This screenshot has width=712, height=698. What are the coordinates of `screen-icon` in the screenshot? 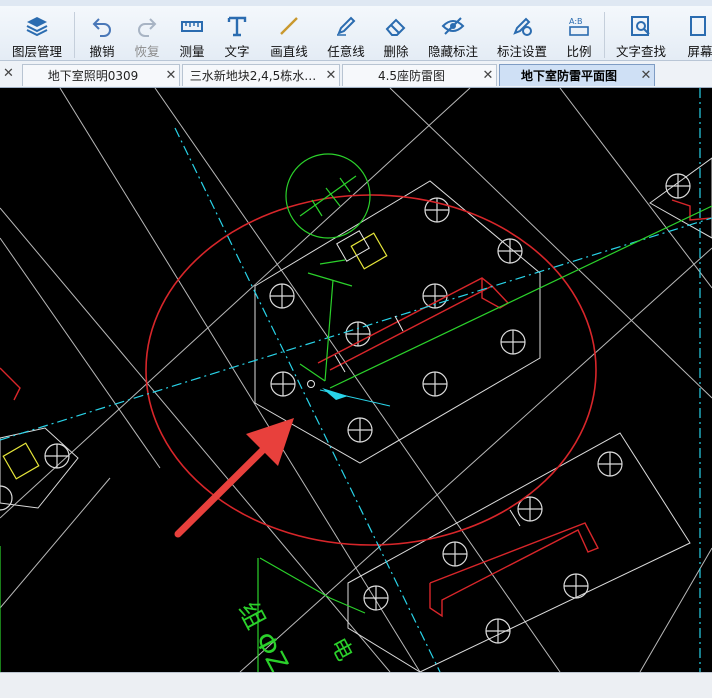 It's located at (698, 26).